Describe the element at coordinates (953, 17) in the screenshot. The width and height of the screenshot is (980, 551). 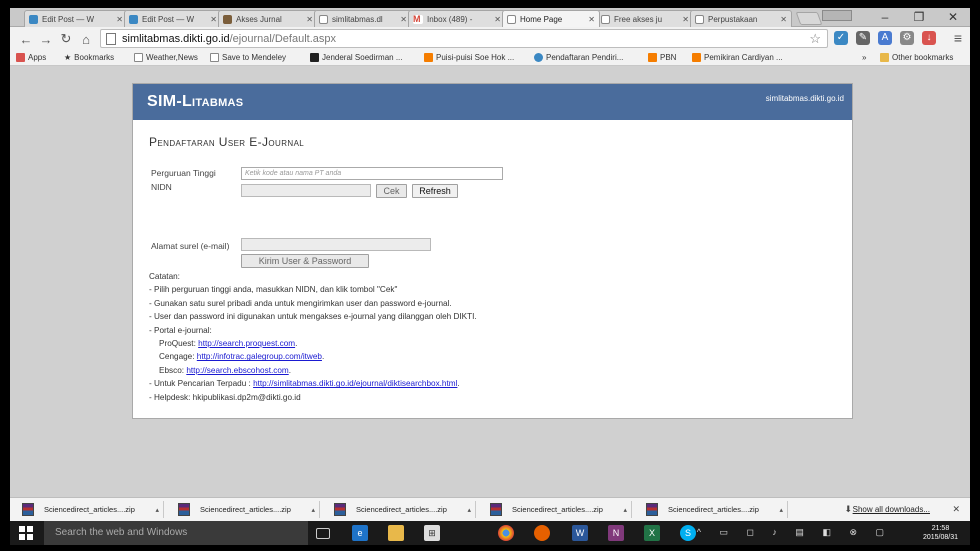
I see `close-window-icon: ✕` at that location.